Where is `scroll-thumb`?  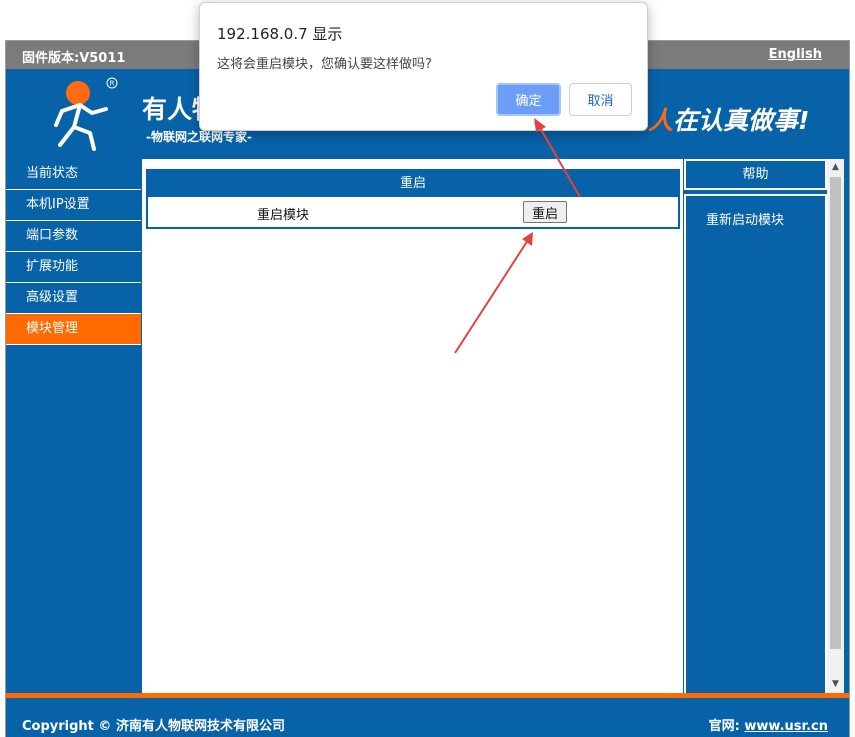
scroll-thumb is located at coordinates (835, 413).